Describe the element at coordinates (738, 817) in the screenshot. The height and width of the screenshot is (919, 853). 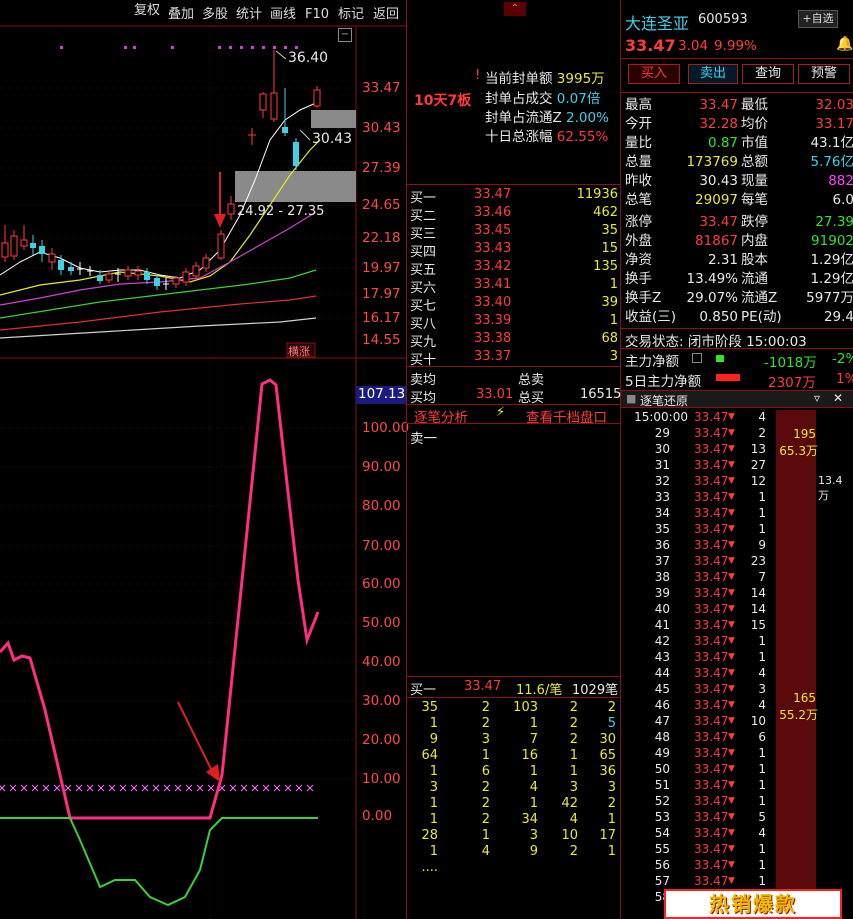
I see `tick-row: 53 33.47 ▼ 5` at that location.